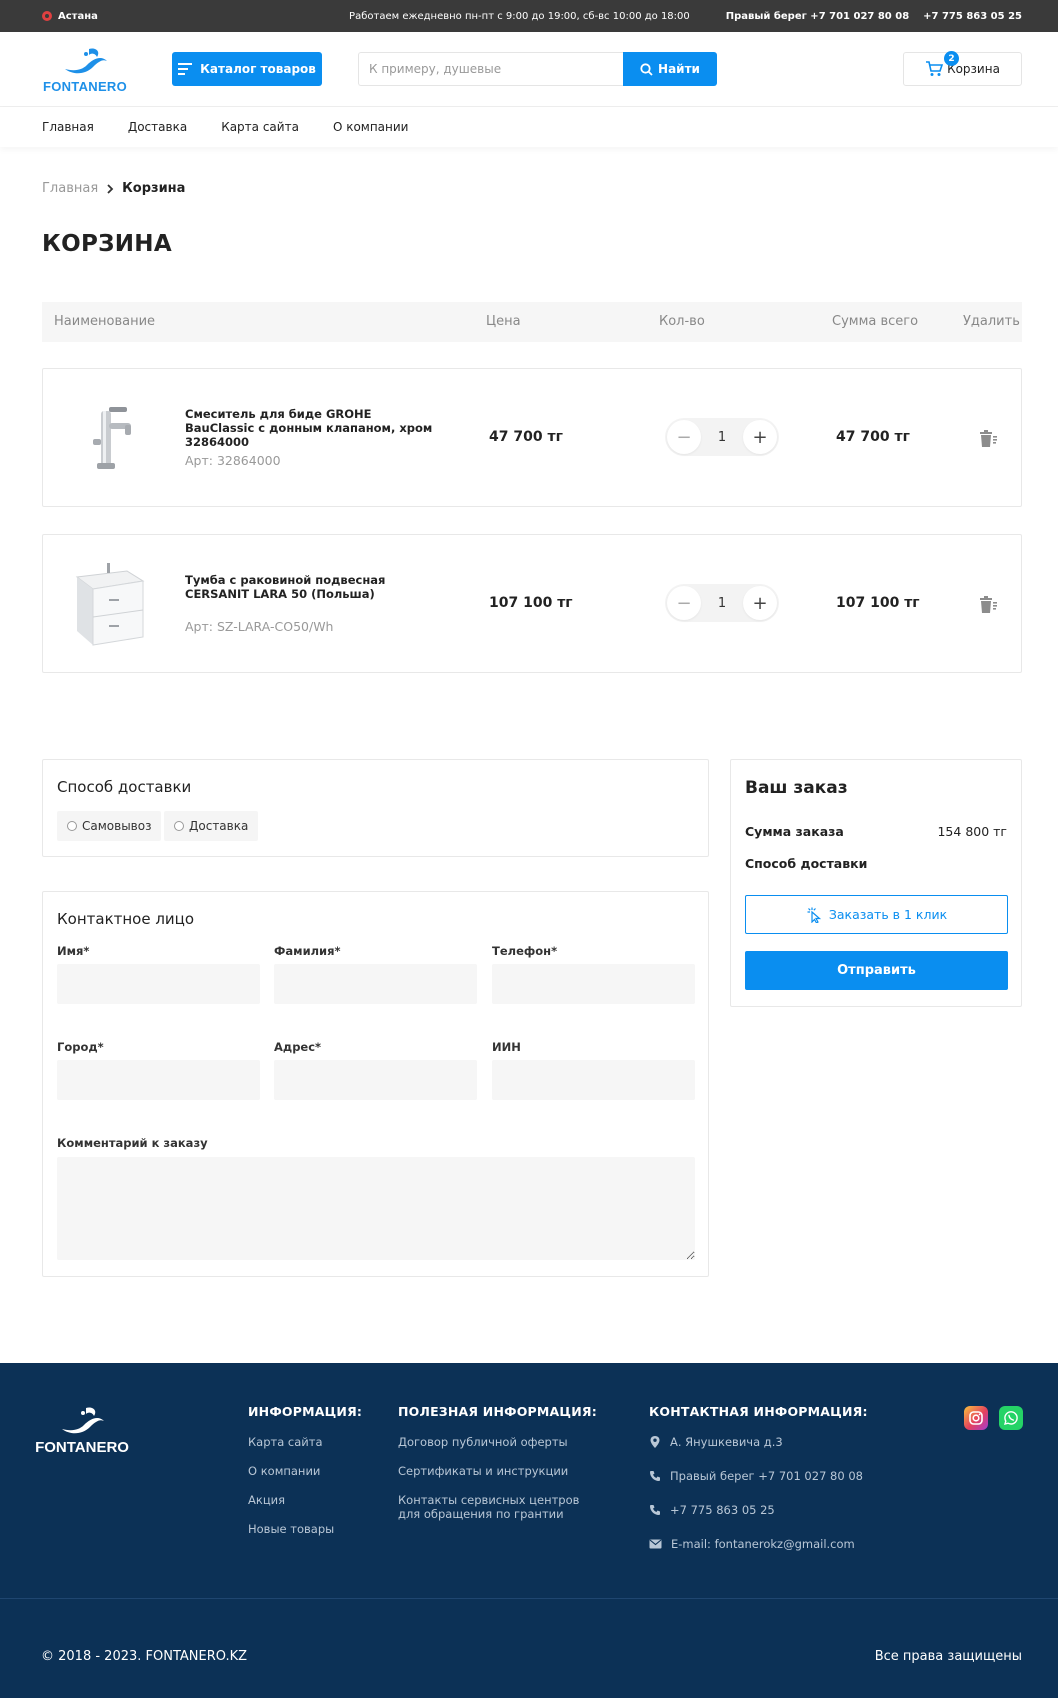  Describe the element at coordinates (679, 69) in the screenshot. I see `search-button-label: Найти` at that location.